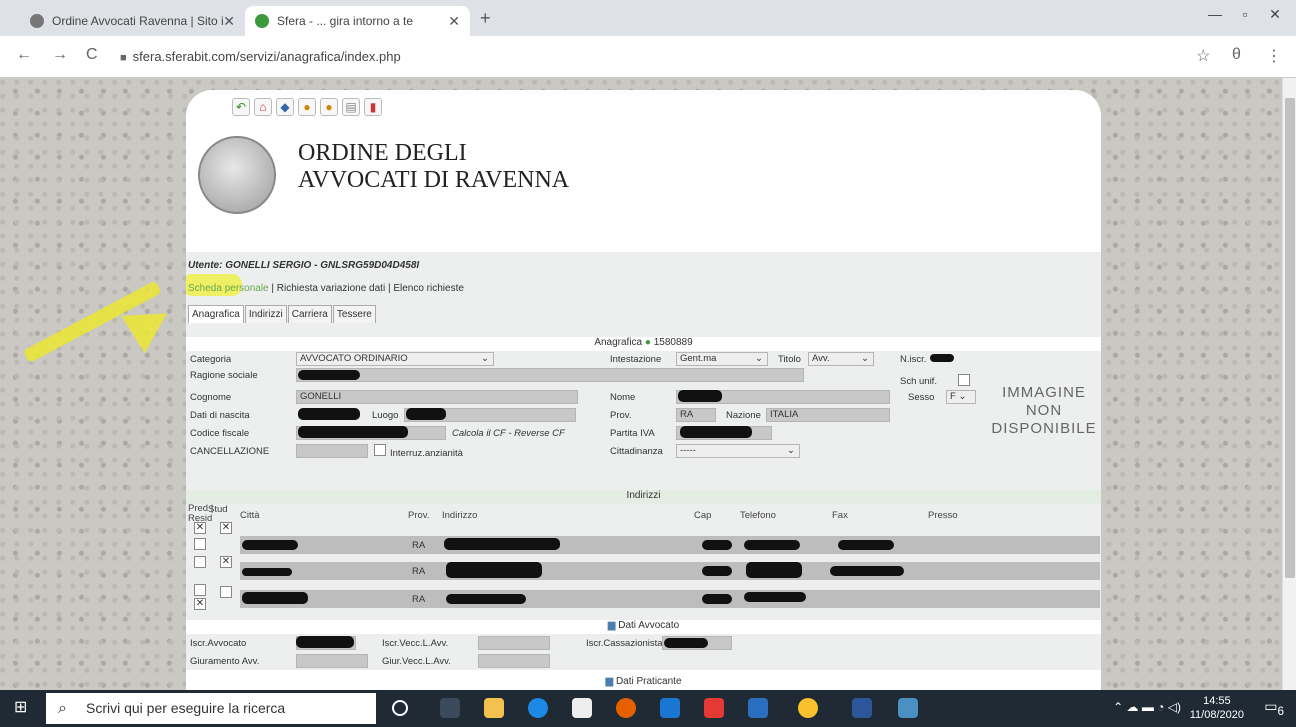 This screenshot has height=727, width=1296. I want to click on prov-label: Prov., so click(621, 415).